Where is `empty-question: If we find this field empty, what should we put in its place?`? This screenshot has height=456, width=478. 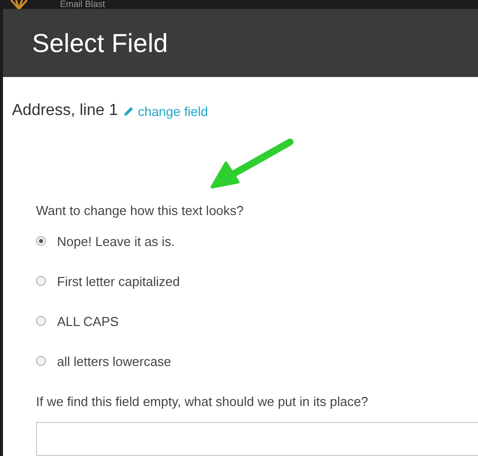
empty-question: If we find this field empty, what should we put in its place? is located at coordinates (202, 401).